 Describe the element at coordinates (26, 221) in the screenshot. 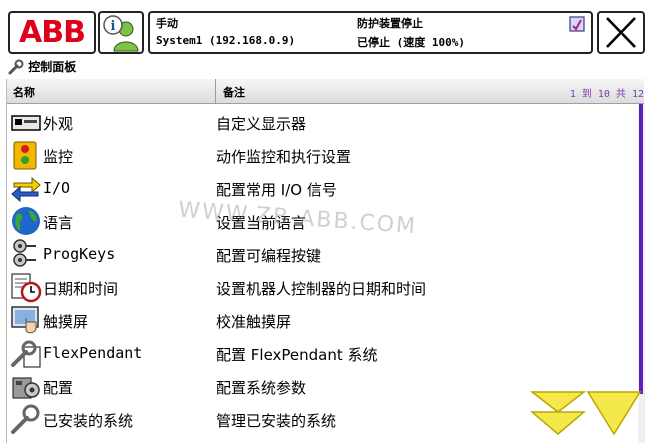

I see `globe-icon` at that location.